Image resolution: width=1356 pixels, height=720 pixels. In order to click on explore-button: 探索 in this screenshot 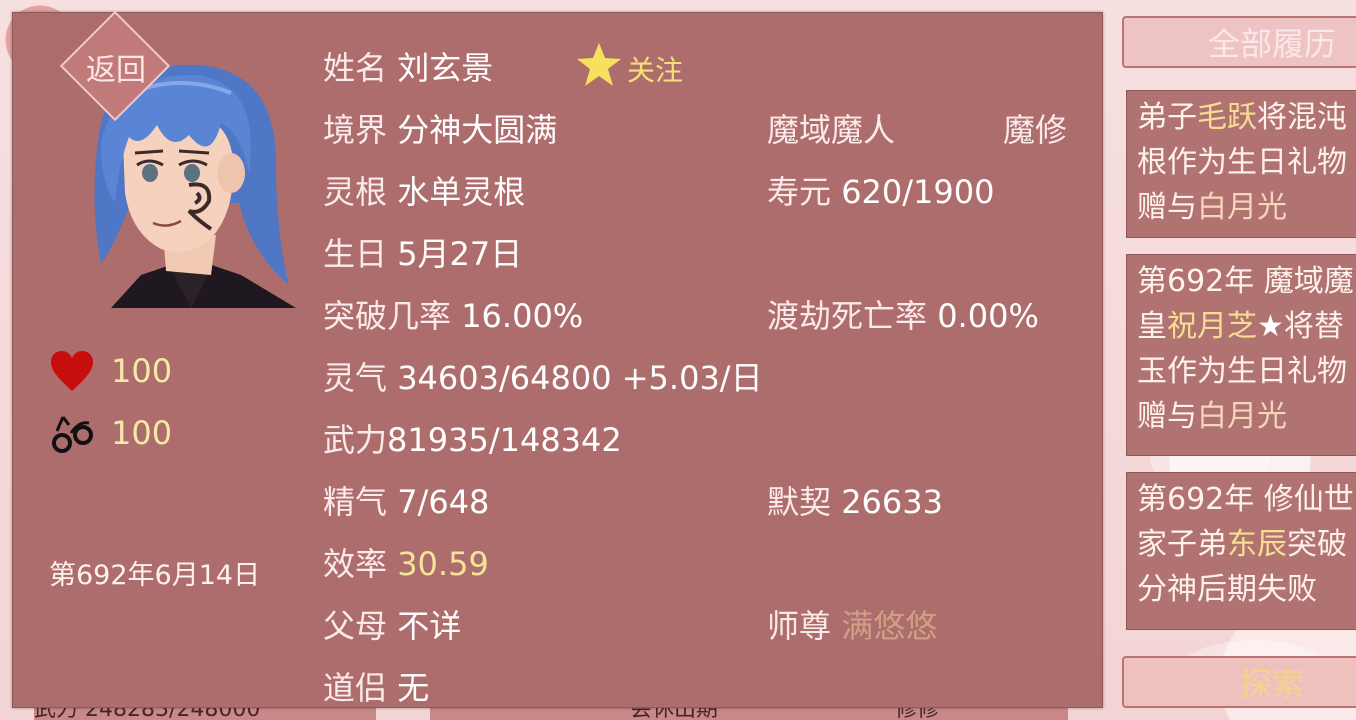, I will do `click(1239, 682)`.